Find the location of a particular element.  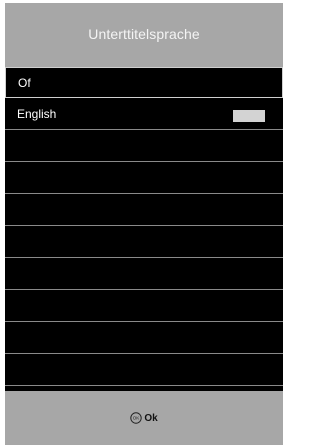

language-option-english: English is located at coordinates (144, 114).